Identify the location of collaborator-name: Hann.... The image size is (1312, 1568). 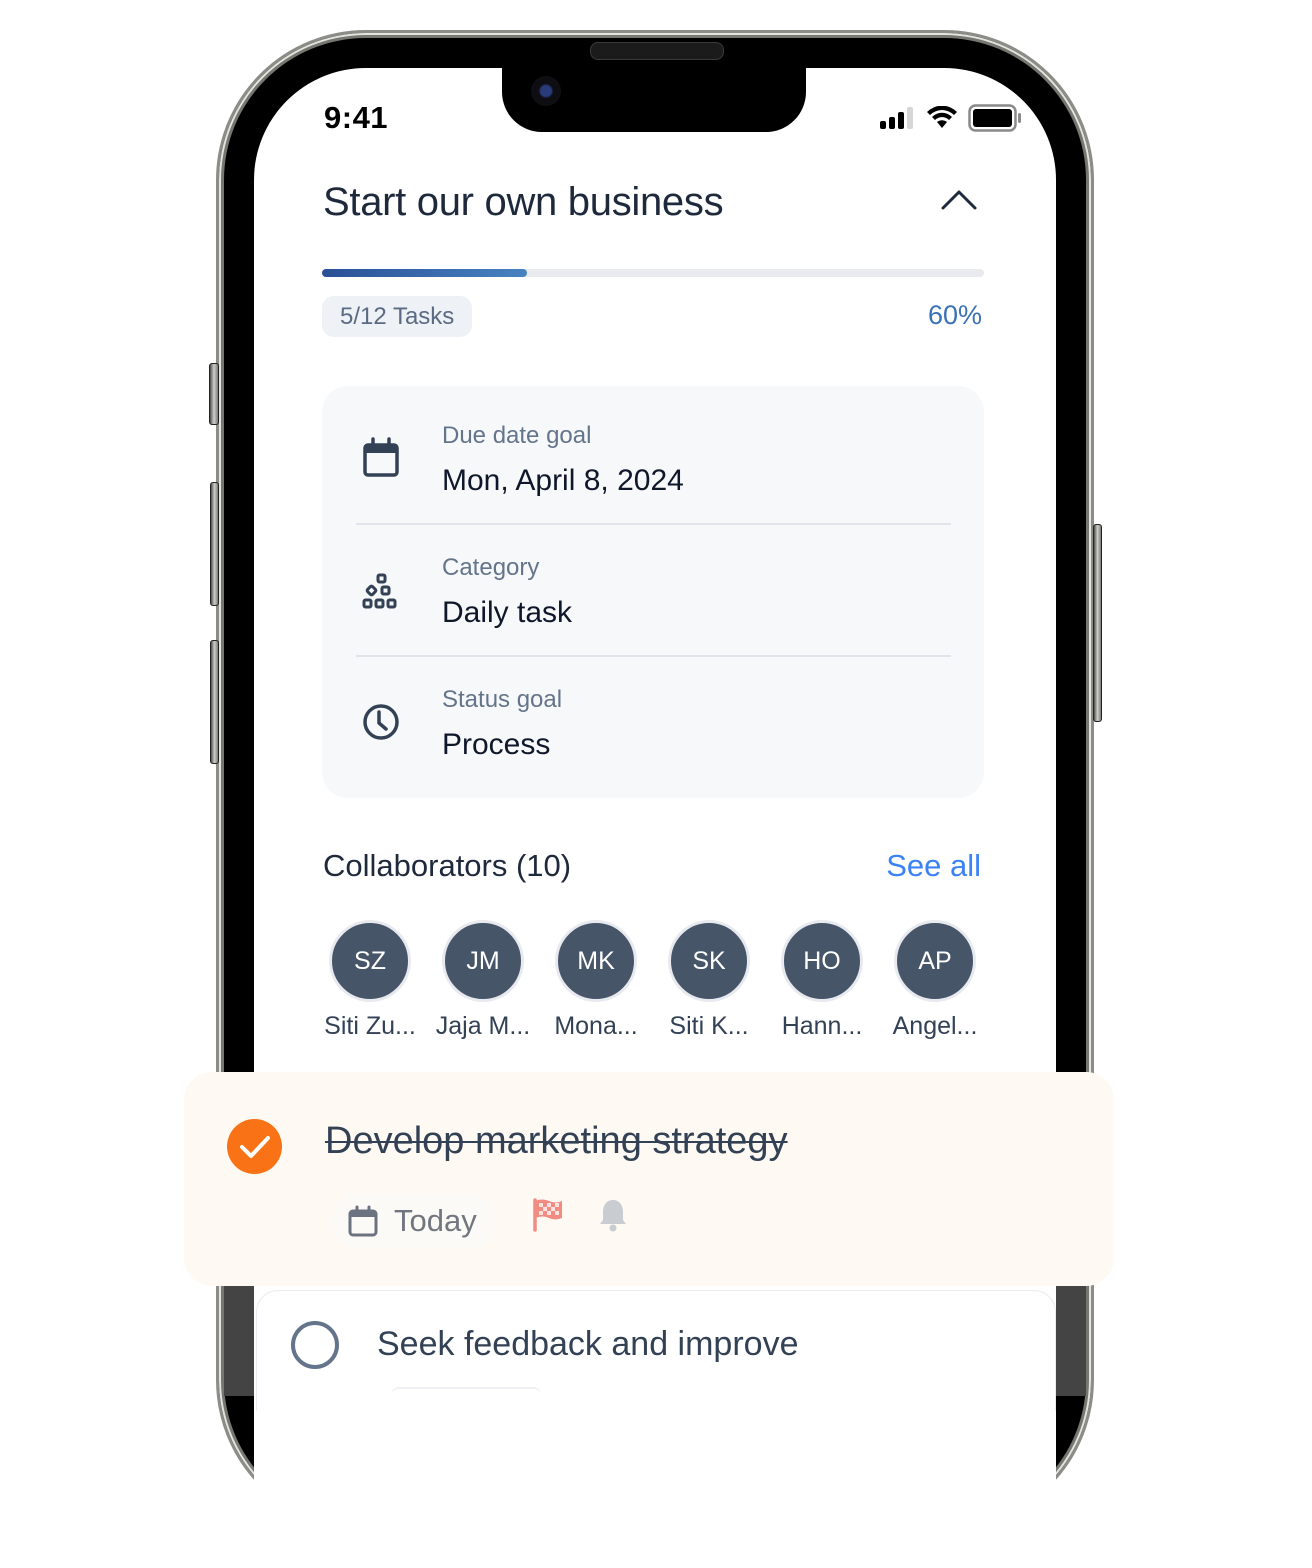
(822, 1026).